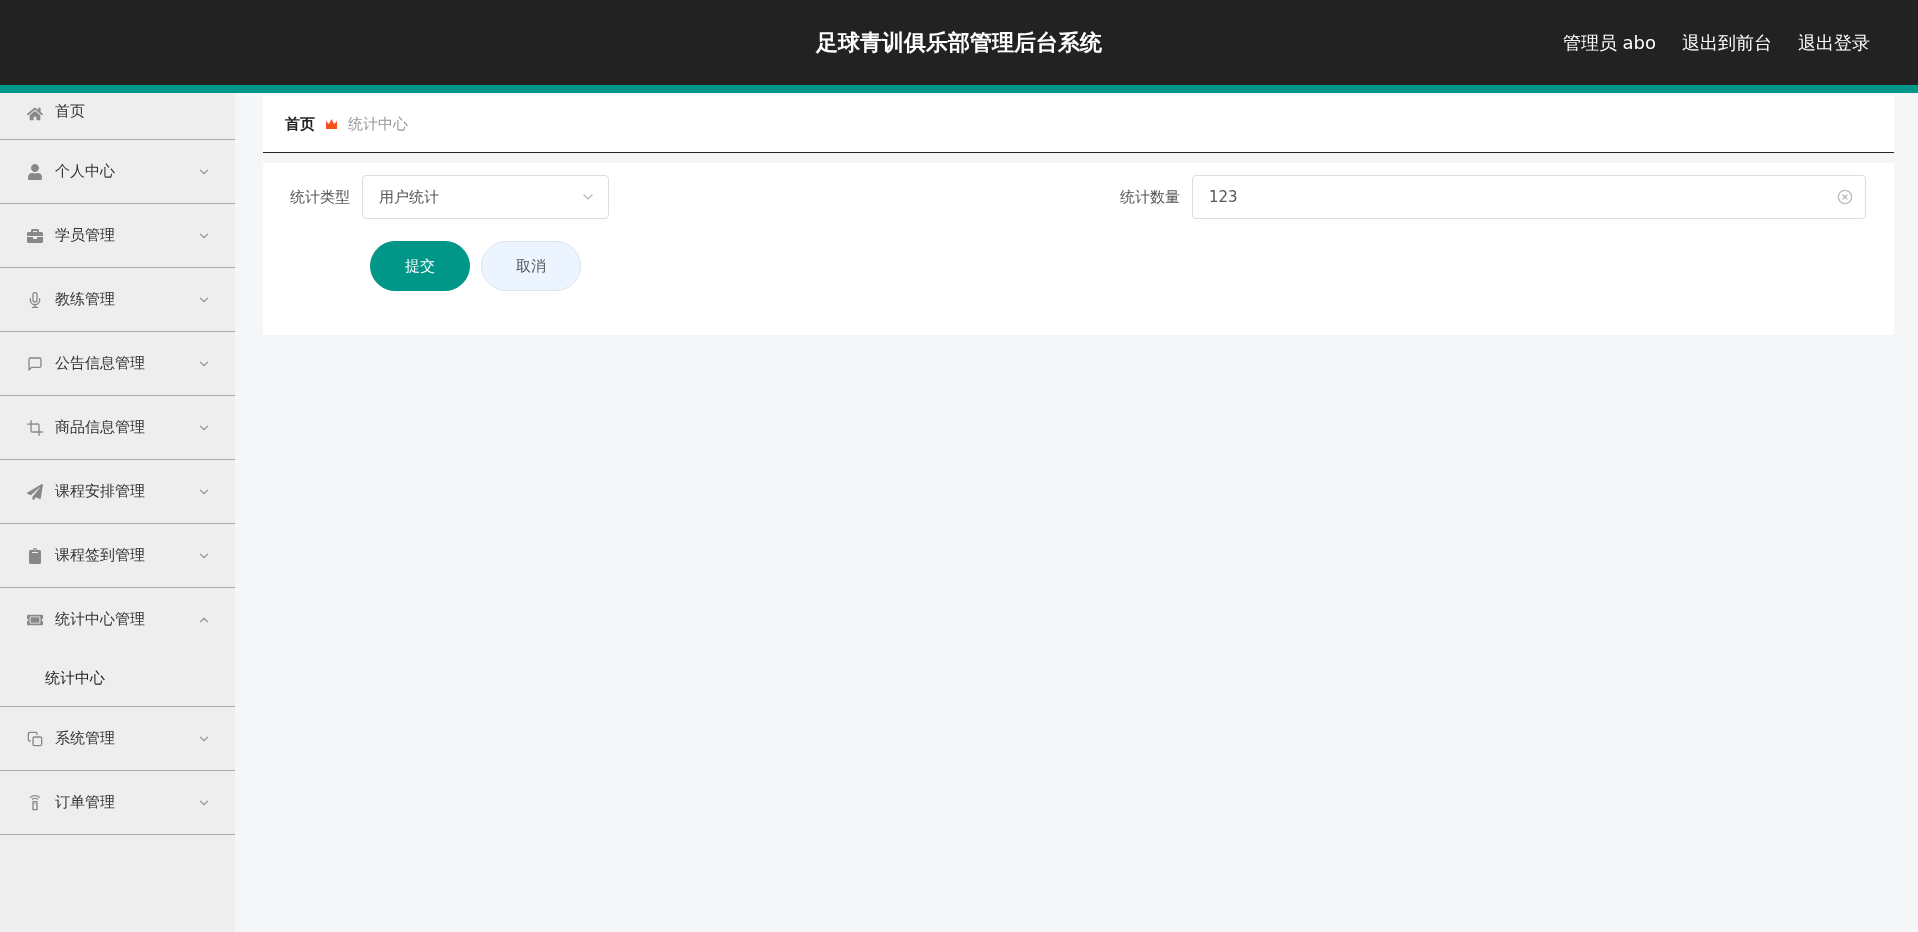 Image resolution: width=1918 pixels, height=932 pixels. I want to click on sidebar-item: 教练管理, so click(117, 299).